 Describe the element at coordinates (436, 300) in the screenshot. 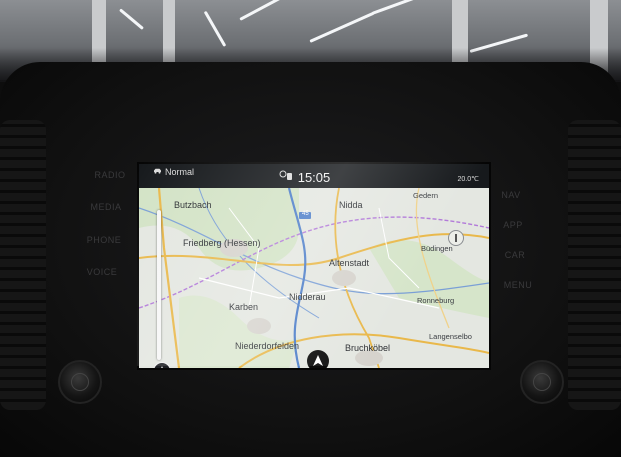

I see `place-label: Ronneburg` at that location.